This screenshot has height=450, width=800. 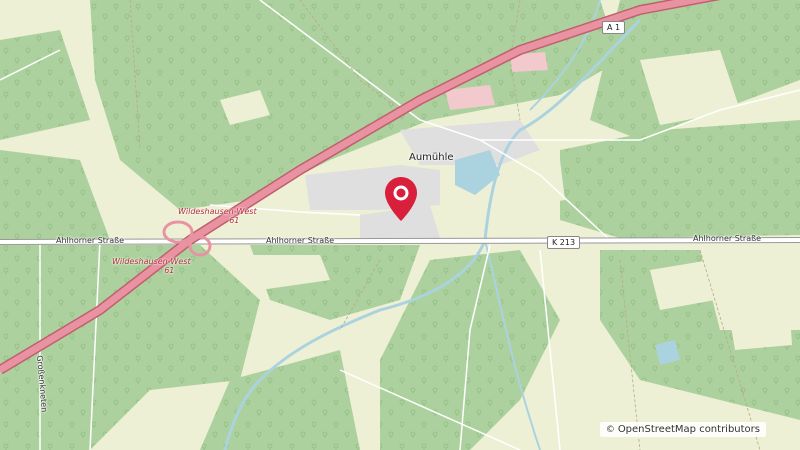 What do you see at coordinates (689, 429) in the screenshot?
I see `attribution-text: OpenStreetMap contributors` at bounding box center [689, 429].